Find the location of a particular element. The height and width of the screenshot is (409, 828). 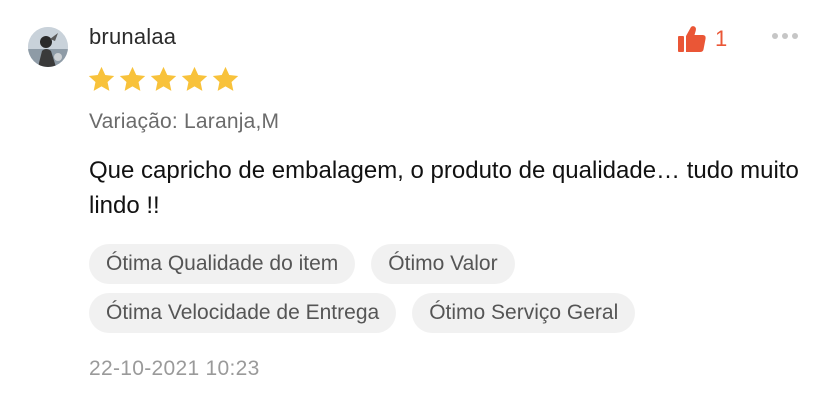

variation-label: Variação: Laranja,M is located at coordinates (184, 121).